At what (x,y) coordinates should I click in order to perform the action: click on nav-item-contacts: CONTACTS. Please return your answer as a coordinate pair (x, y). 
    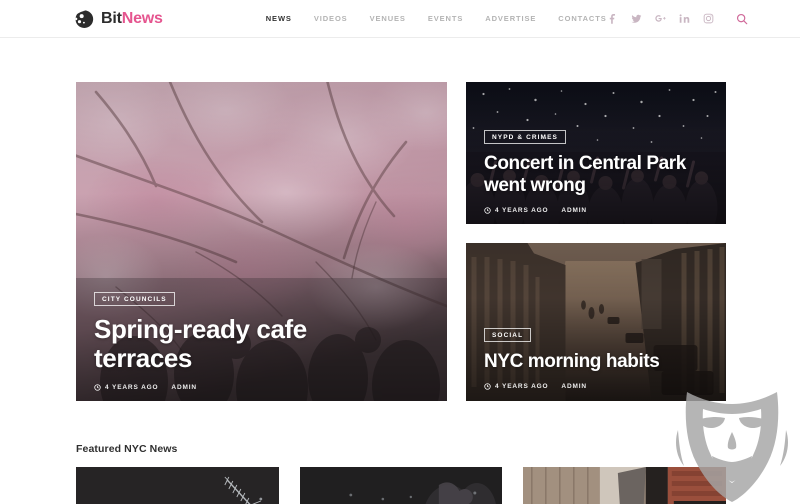
    Looking at the image, I should click on (582, 18).